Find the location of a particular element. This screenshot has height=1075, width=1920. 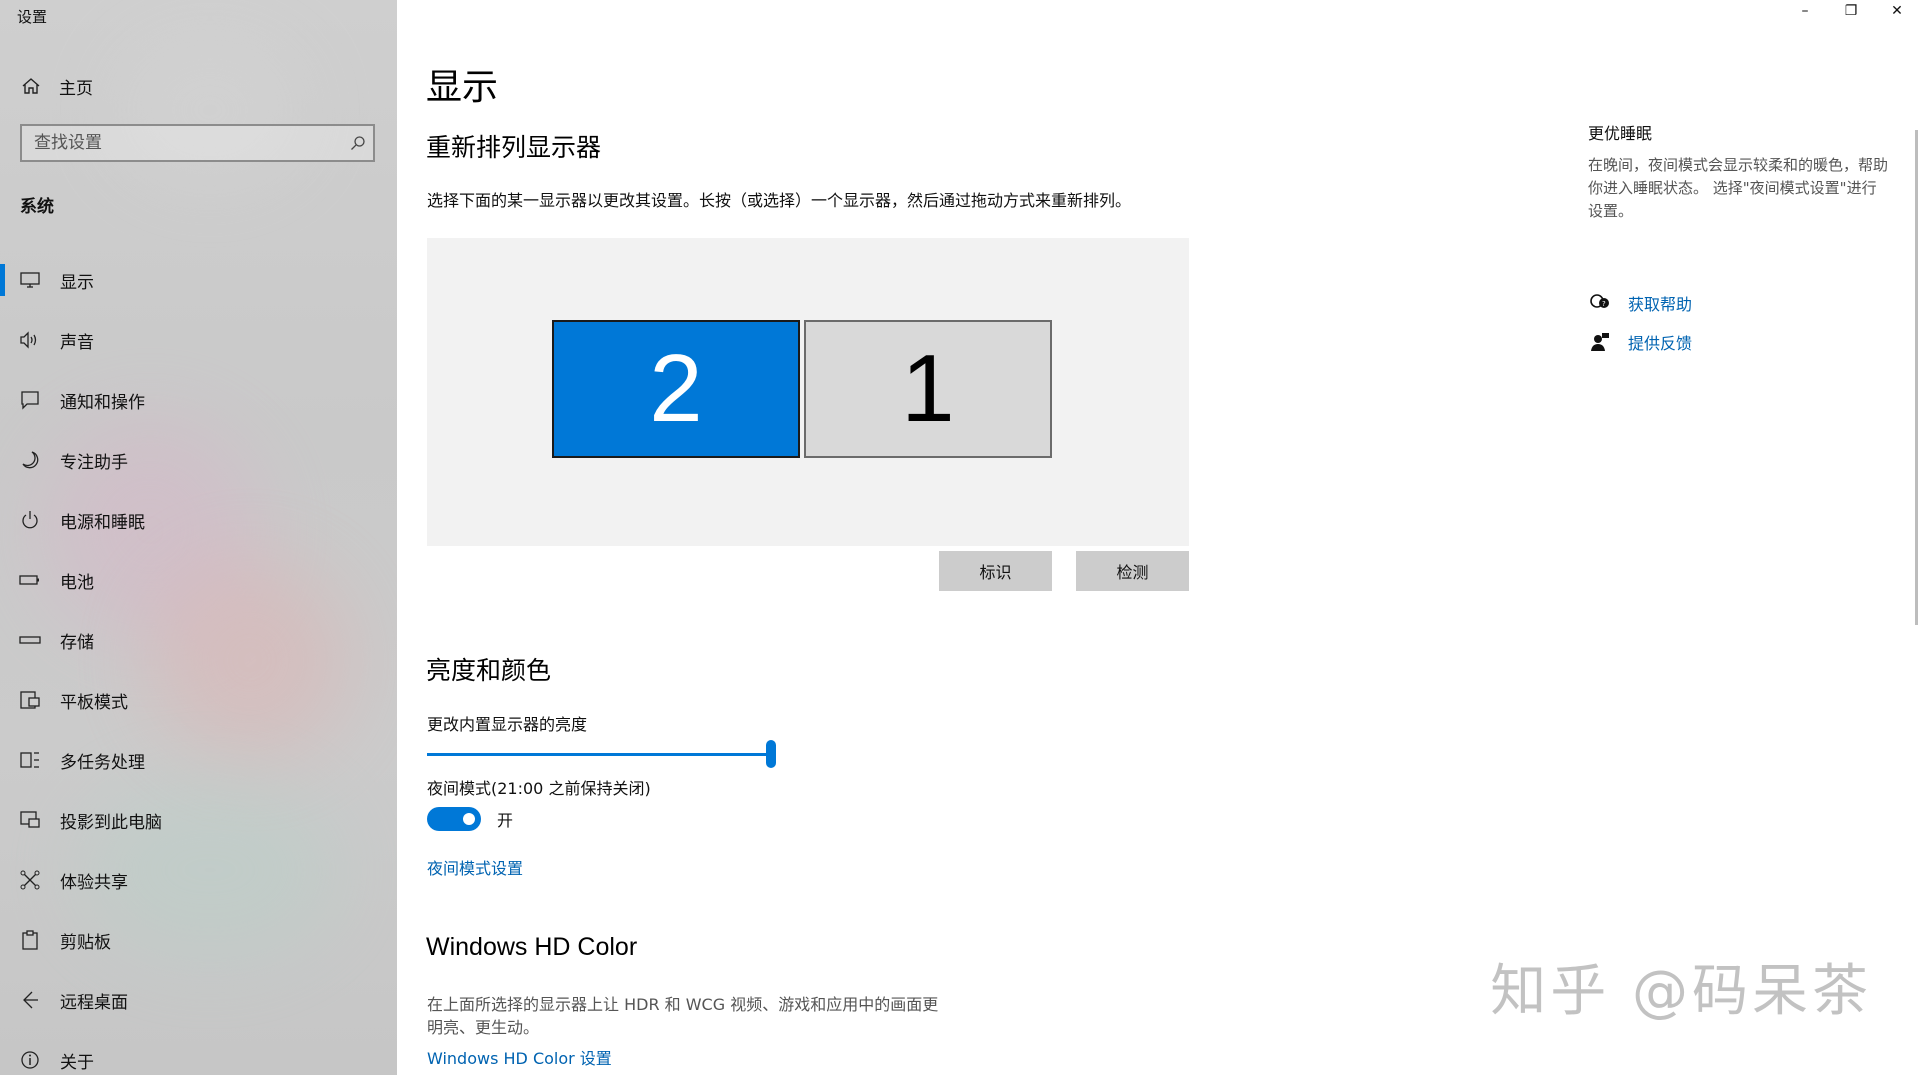

hdr-description-line1: 在上面所选择的显示器上让 HDR 和 WCG 视频、游戏和应用中的画面更 is located at coordinates (683, 1004).